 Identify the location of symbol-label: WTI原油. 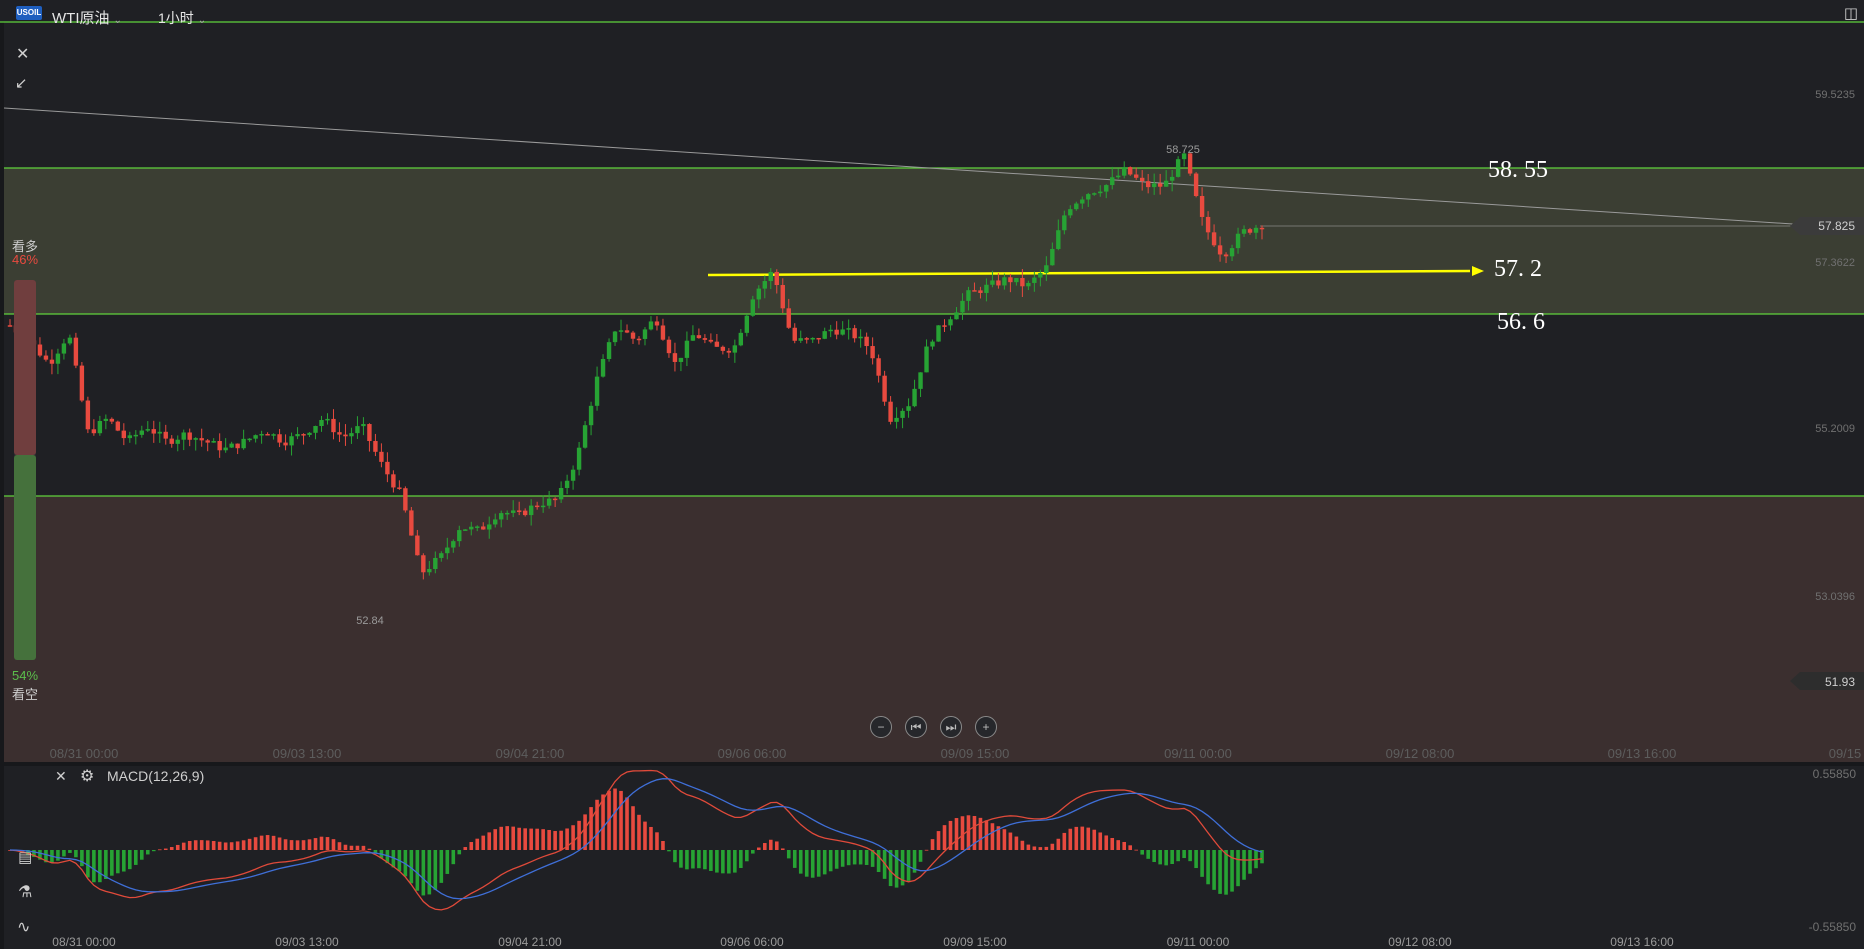
(81, 18).